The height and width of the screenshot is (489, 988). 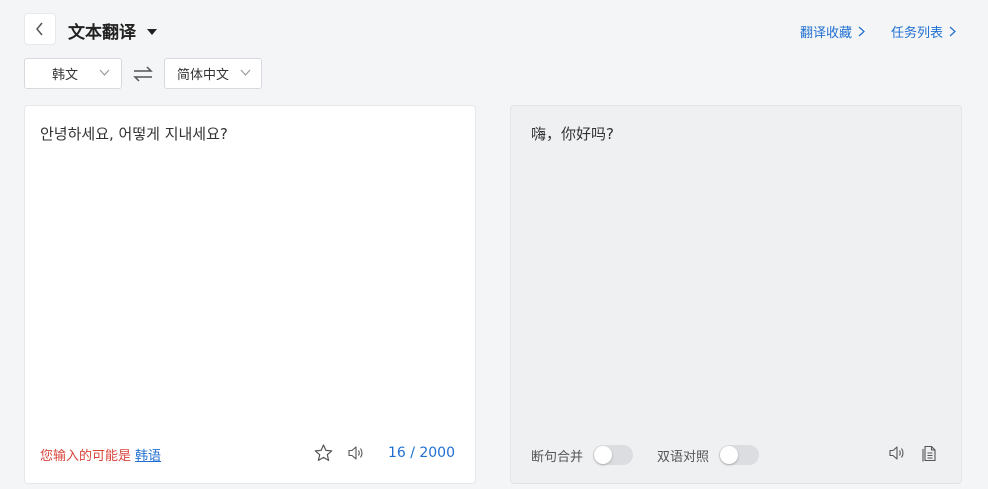 What do you see at coordinates (152, 31) in the screenshot?
I see `caret-down-icon` at bounding box center [152, 31].